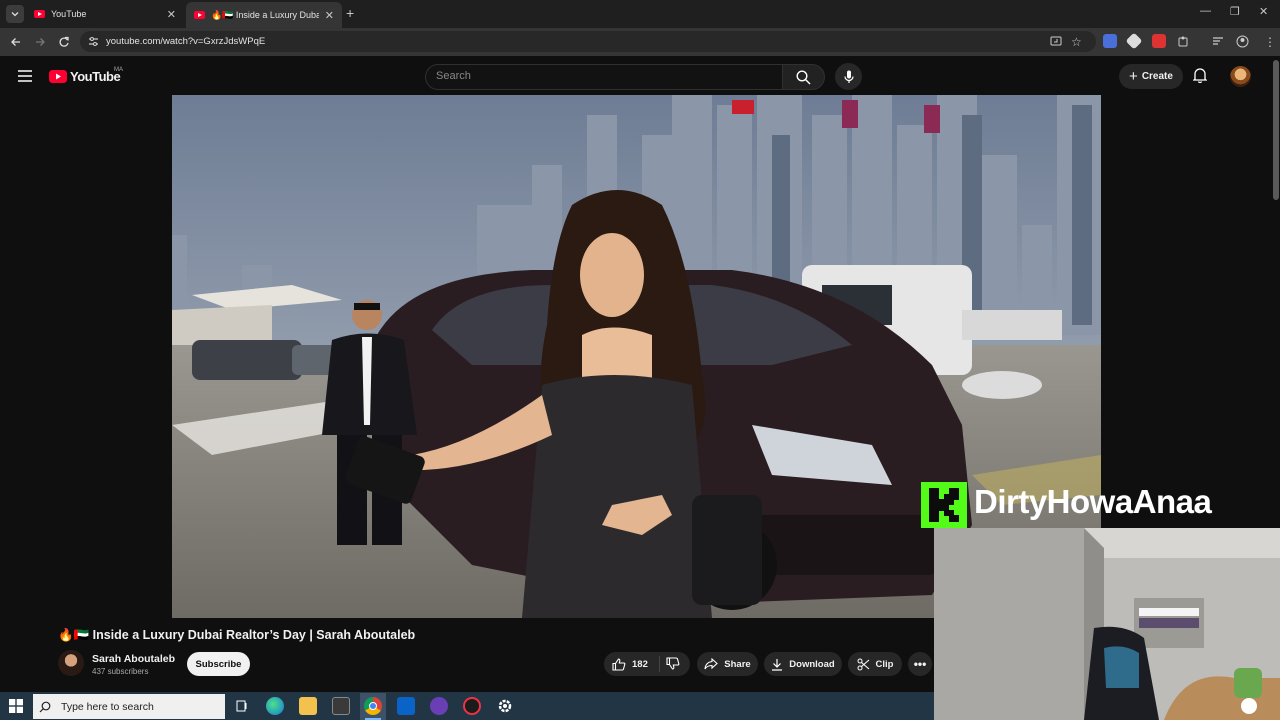 The width and height of the screenshot is (1280, 720). I want to click on youtube-logo: YouTube, so click(85, 76).